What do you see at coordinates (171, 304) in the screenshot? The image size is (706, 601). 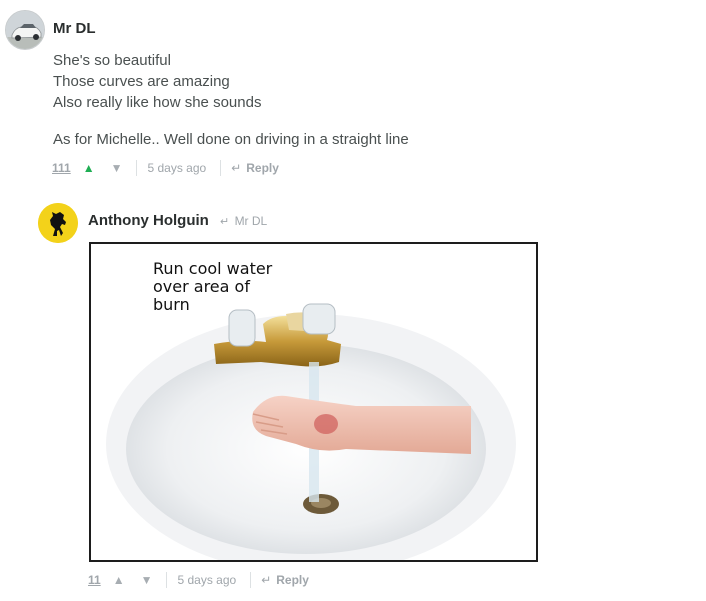 I see `caption-line: burn` at bounding box center [171, 304].